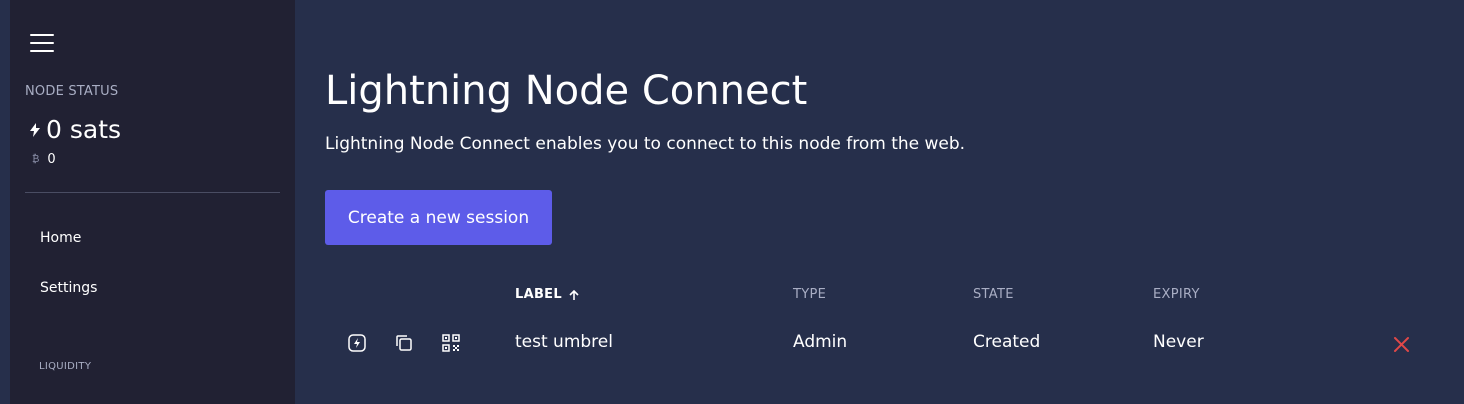  I want to click on sats-balance: 0 sats, so click(84, 129).